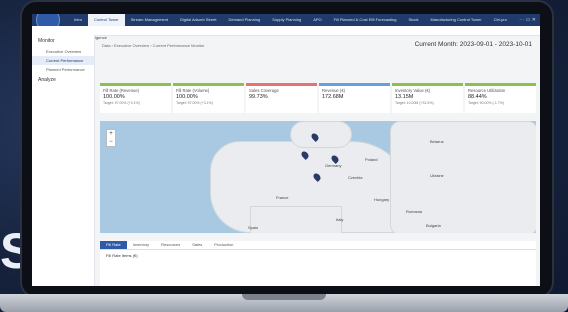 This screenshot has width=568, height=312. What do you see at coordinates (355, 177) in the screenshot?
I see `map-label: Czechia` at bounding box center [355, 177].